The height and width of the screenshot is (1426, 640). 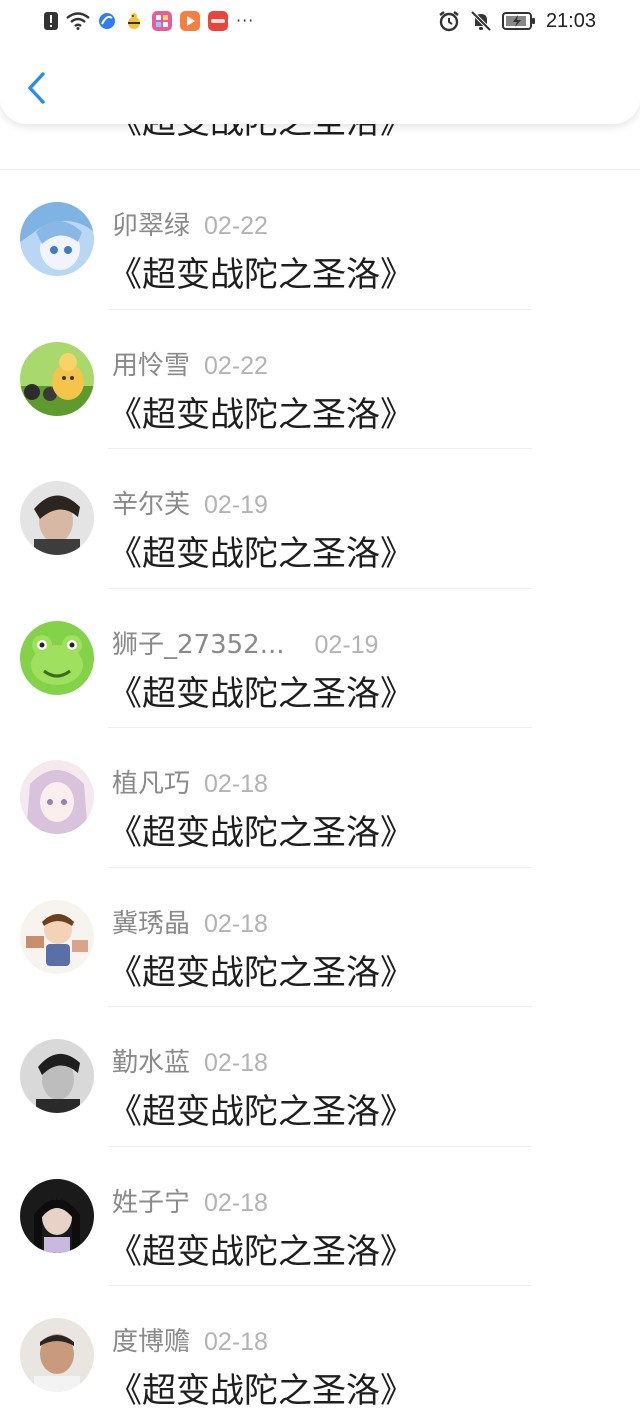 I want to click on clock: 21:03, so click(x=570, y=20).